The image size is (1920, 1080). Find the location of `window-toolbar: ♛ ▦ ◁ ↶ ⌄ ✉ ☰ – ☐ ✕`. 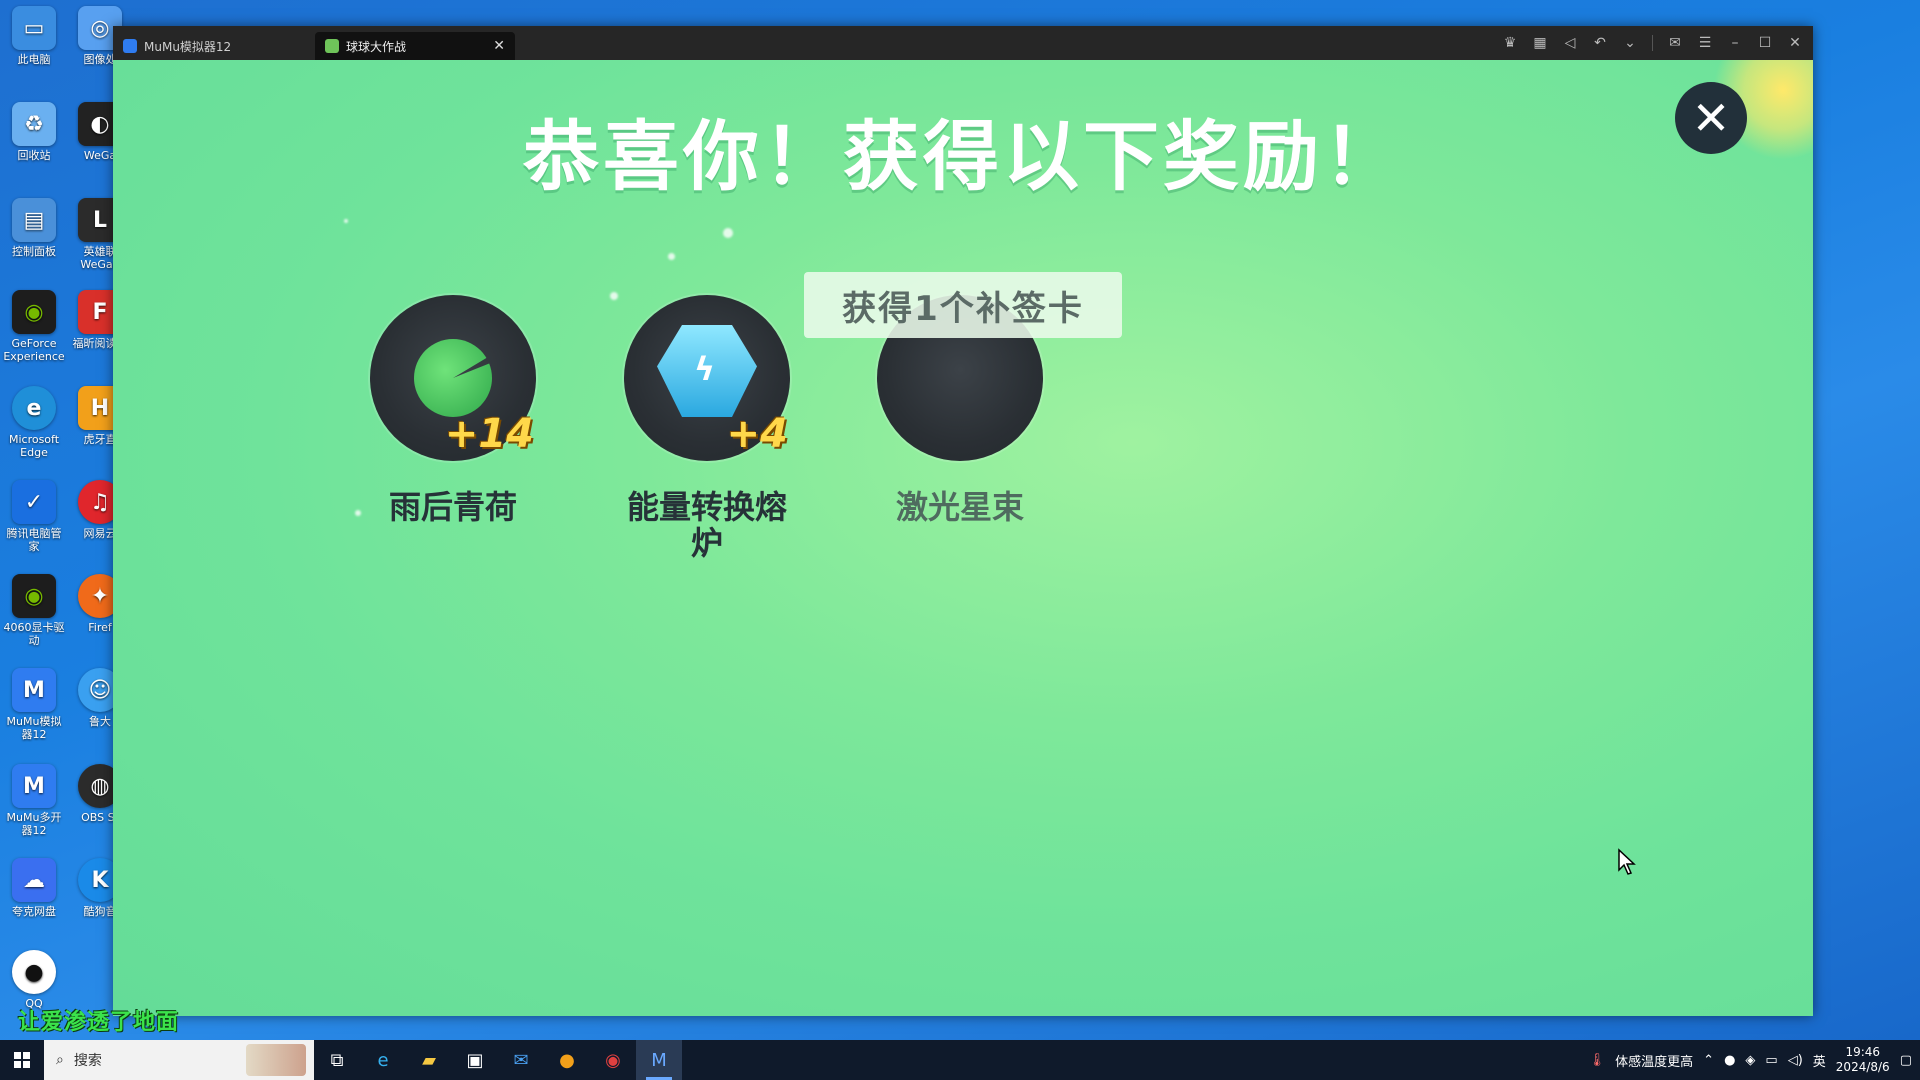

window-toolbar: ♛ ▦ ◁ ↶ ⌄ ✉ ☰ – ☐ ✕ is located at coordinates (1652, 43).